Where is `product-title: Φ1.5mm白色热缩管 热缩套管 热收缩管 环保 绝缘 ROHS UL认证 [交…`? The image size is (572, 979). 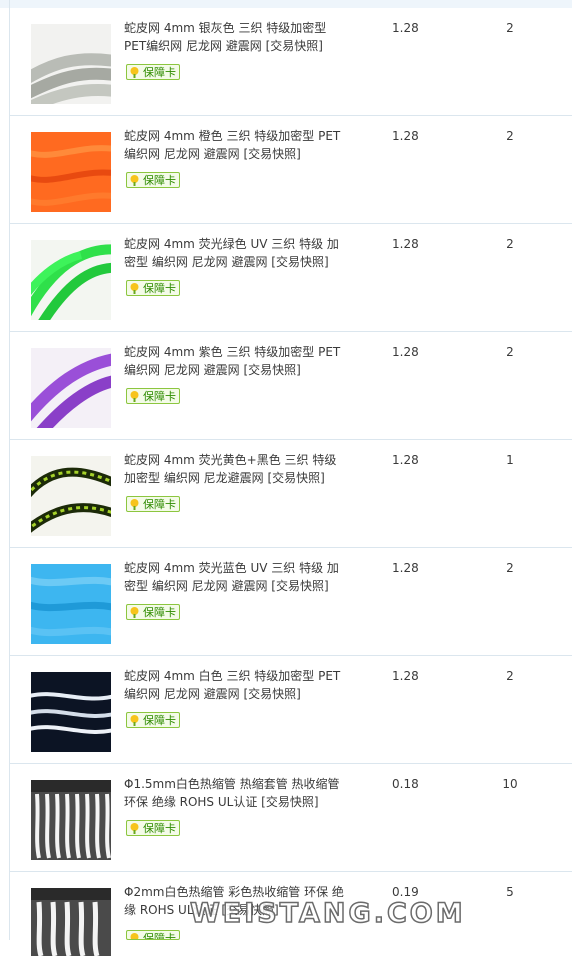 product-title: Φ1.5mm白色热缩管 热缩套管 热收缩管 环保 绝缘 ROHS UL认证 [交… is located at coordinates (234, 793).